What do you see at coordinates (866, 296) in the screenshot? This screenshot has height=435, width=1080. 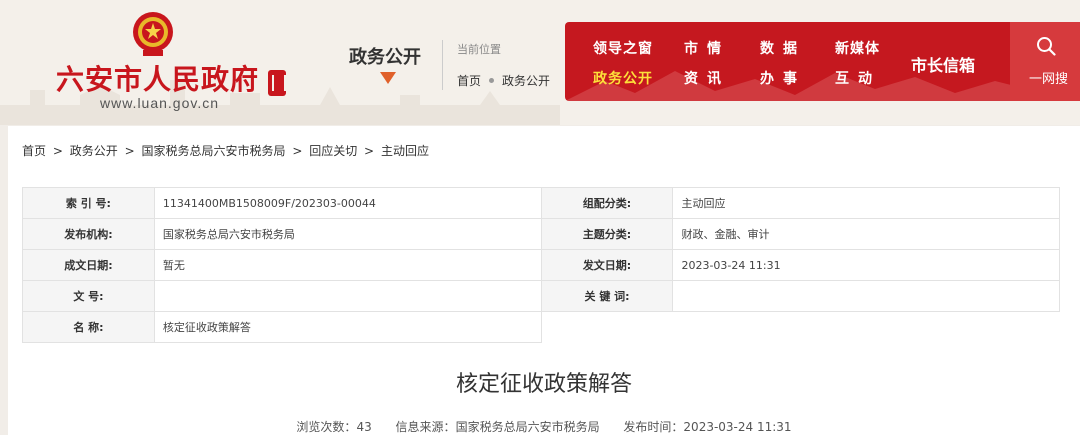 I see `keywords-value` at bounding box center [866, 296].